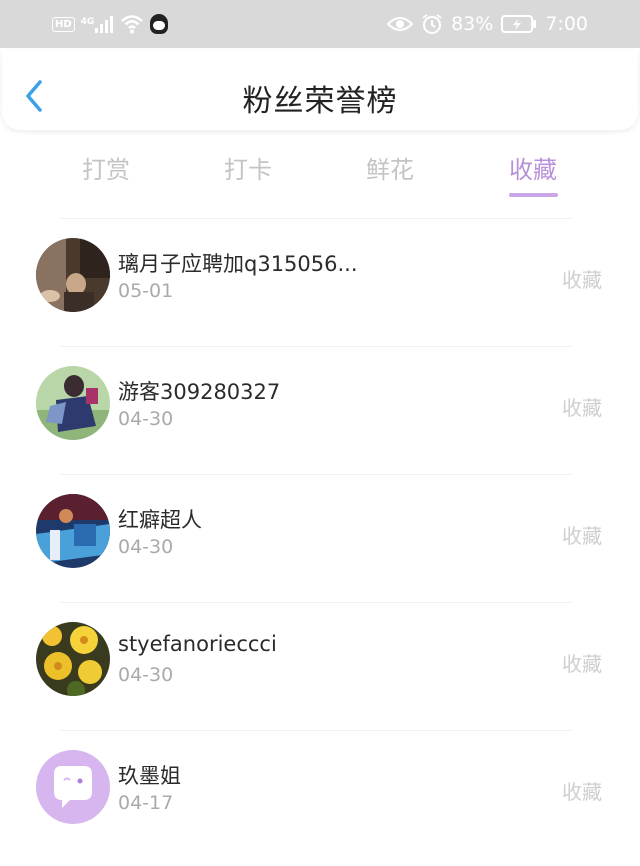 This screenshot has width=640, height=866. Describe the element at coordinates (320, 101) in the screenshot. I see `page-title: 粉丝荣誉榜` at that location.